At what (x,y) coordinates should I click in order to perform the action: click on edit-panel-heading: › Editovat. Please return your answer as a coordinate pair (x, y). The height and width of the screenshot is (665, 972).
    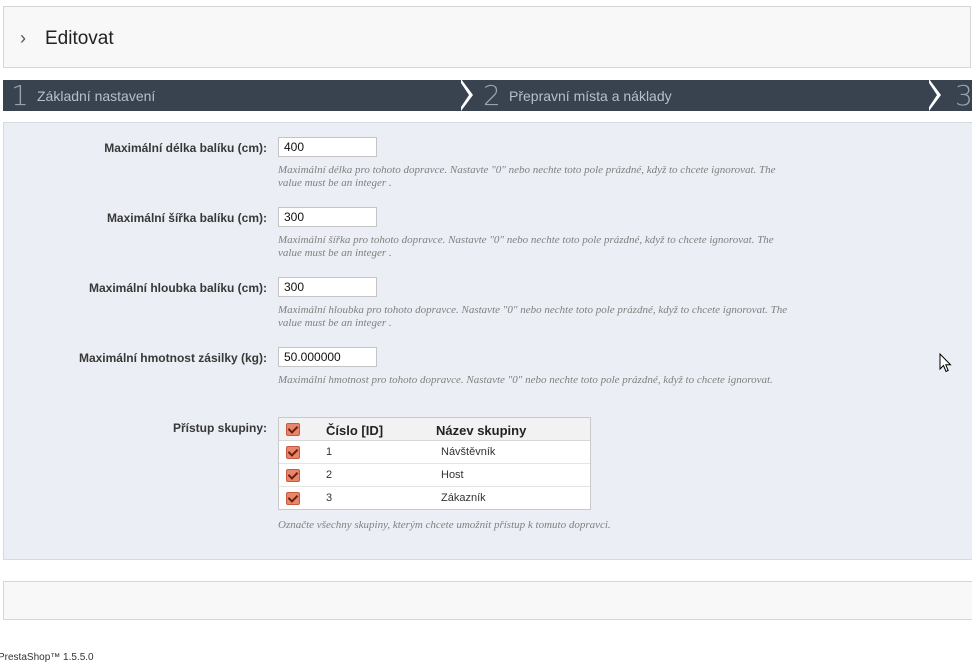
    Looking at the image, I should click on (487, 37).